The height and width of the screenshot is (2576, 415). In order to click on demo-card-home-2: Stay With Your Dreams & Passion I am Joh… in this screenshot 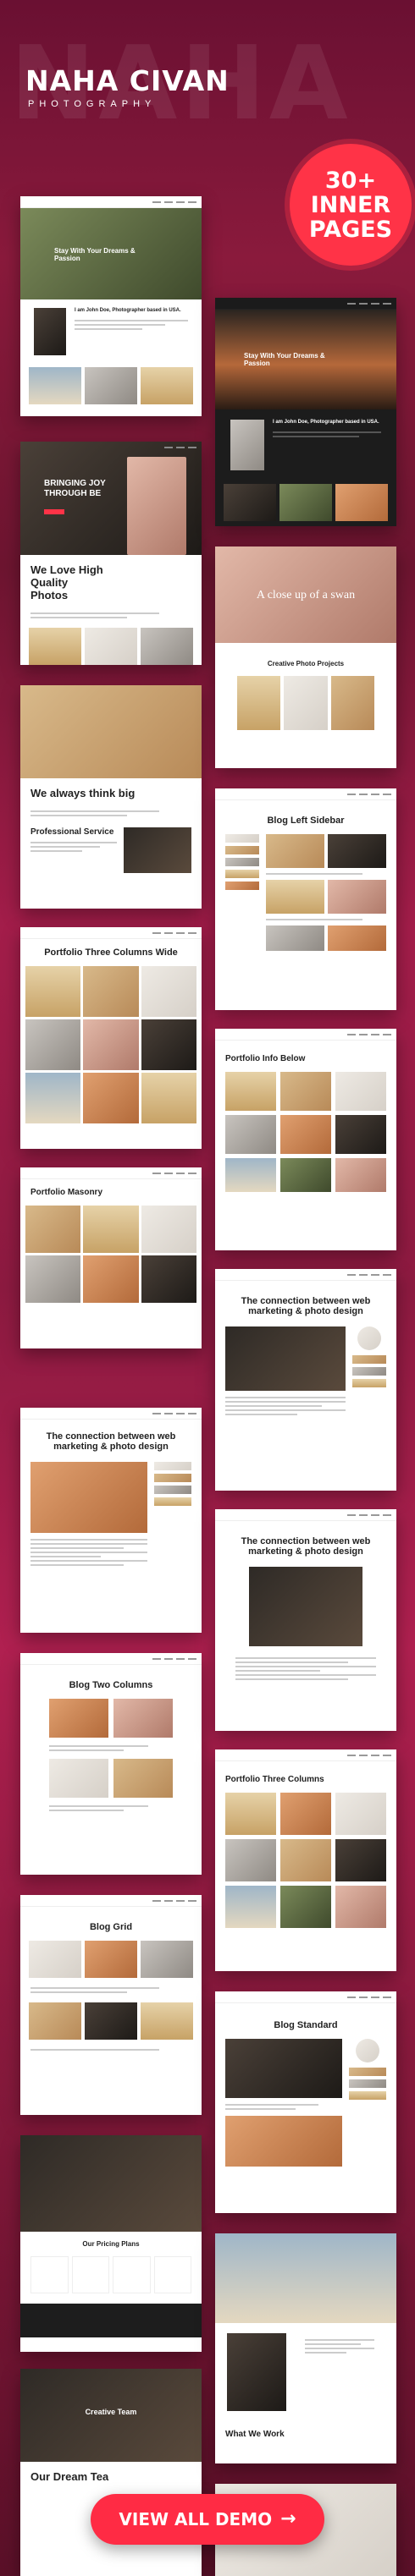, I will do `click(305, 412)`.